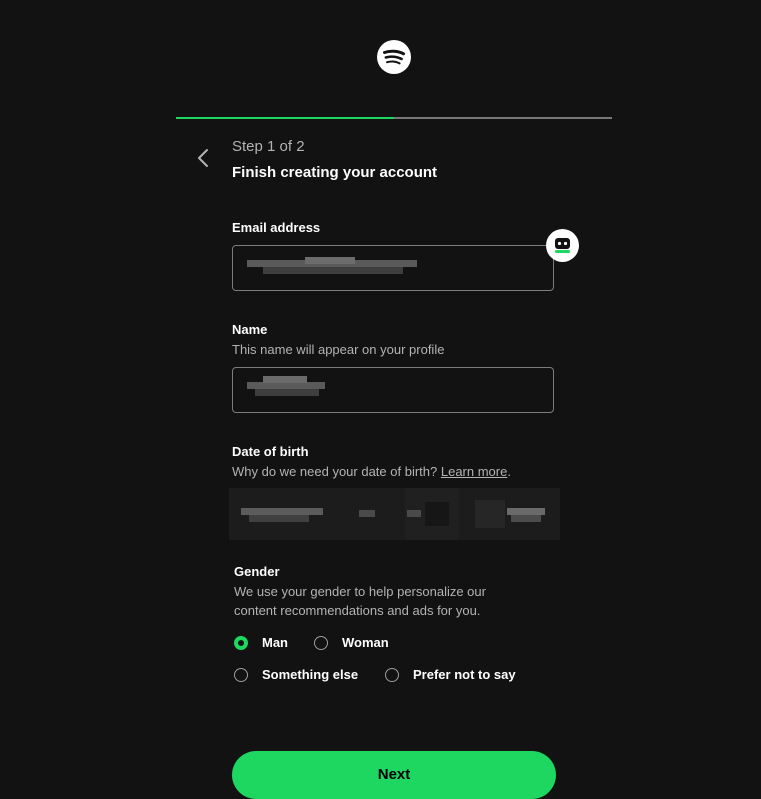 Image resolution: width=761 pixels, height=799 pixels. I want to click on helper-robot-icon, so click(562, 245).